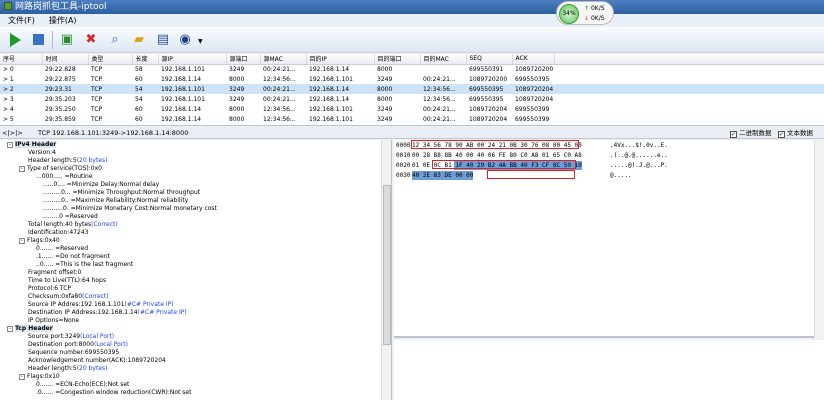 The width and height of the screenshot is (824, 400). What do you see at coordinates (202, 40) in the screenshot?
I see `toolbar-dropdown: ▼` at bounding box center [202, 40].